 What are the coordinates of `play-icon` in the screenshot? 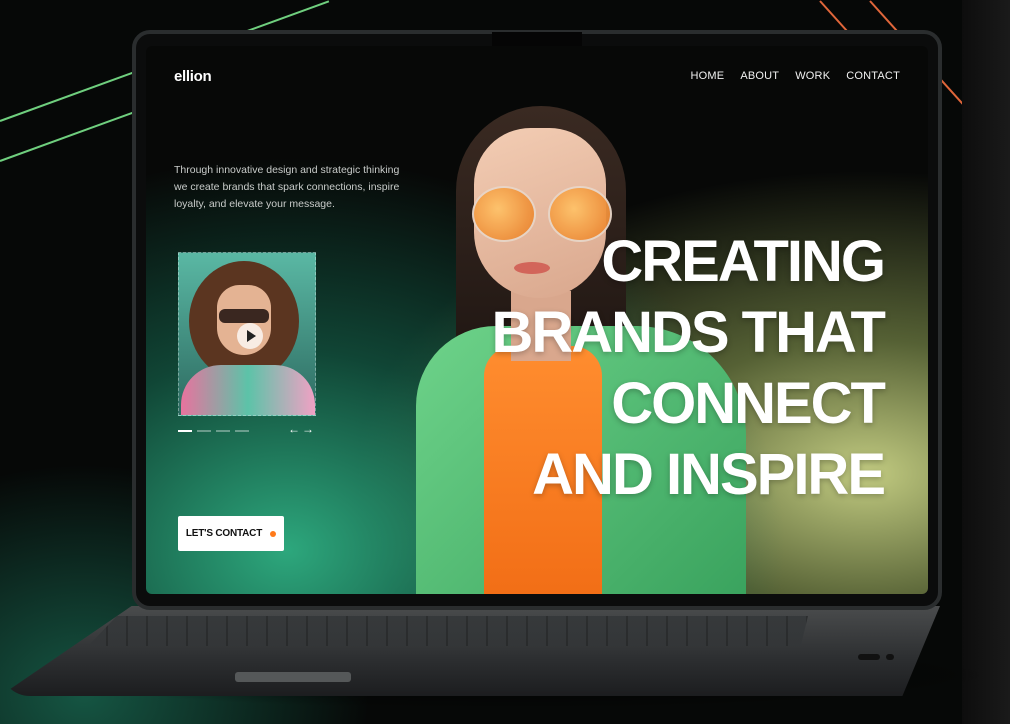 It's located at (250, 336).